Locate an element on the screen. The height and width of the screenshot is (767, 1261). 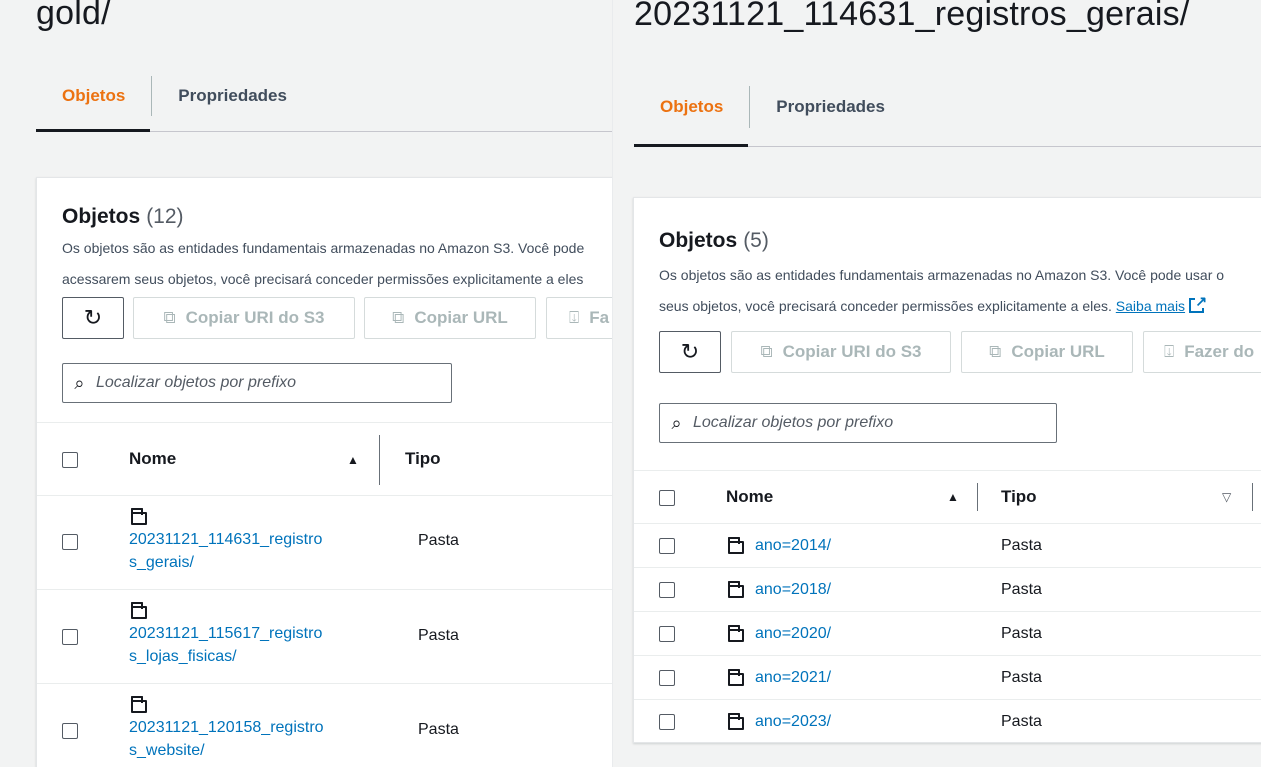
folder-link: 20231121_120158_registro s_website/ is located at coordinates (226, 728).